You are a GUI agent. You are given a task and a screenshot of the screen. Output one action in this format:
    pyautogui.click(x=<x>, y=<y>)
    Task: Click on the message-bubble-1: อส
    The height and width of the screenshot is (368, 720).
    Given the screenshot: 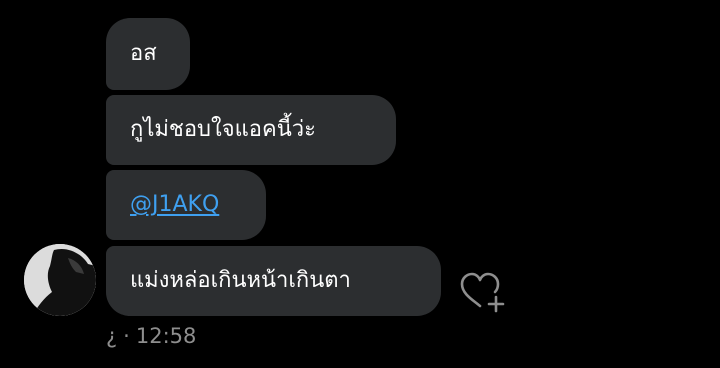 What is the action you would take?
    pyautogui.click(x=148, y=54)
    